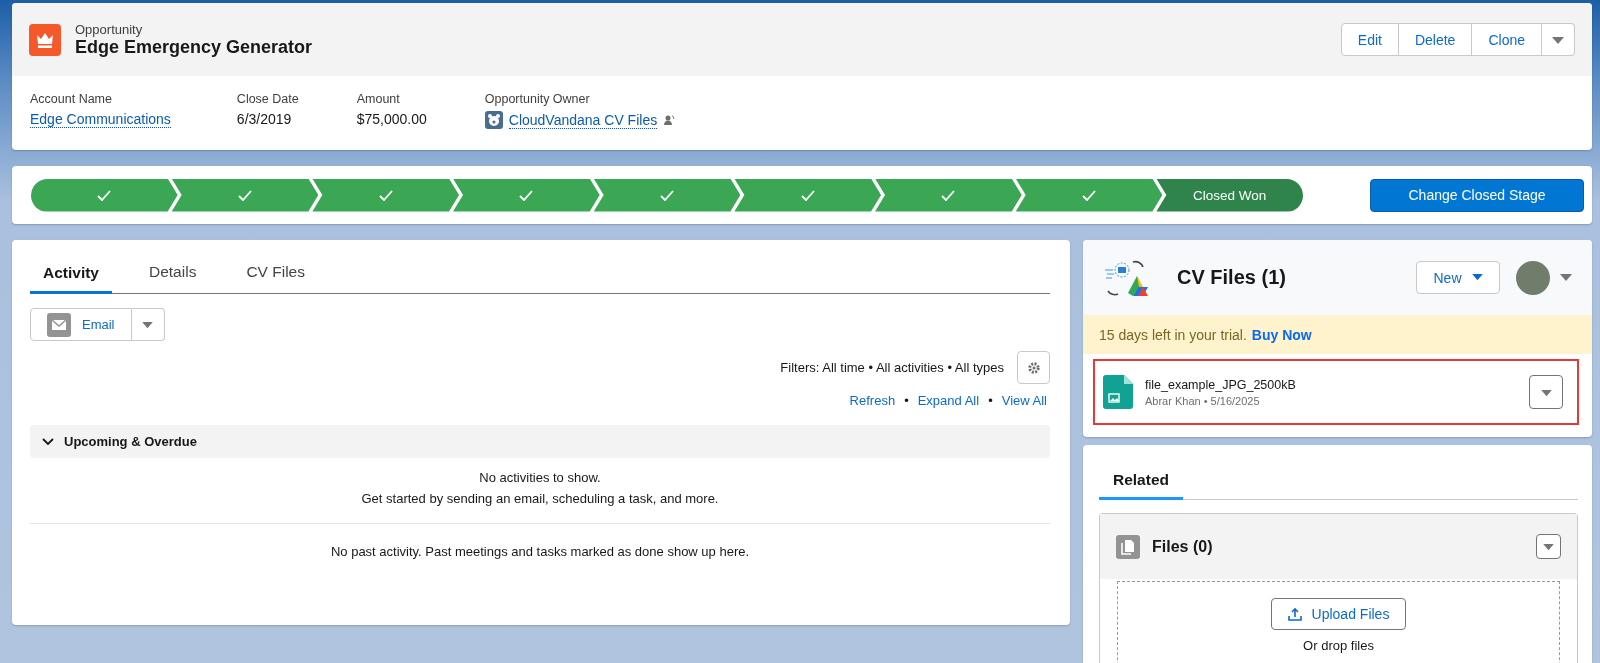  Describe the element at coordinates (493, 120) in the screenshot. I see `user-logo-icon` at that location.